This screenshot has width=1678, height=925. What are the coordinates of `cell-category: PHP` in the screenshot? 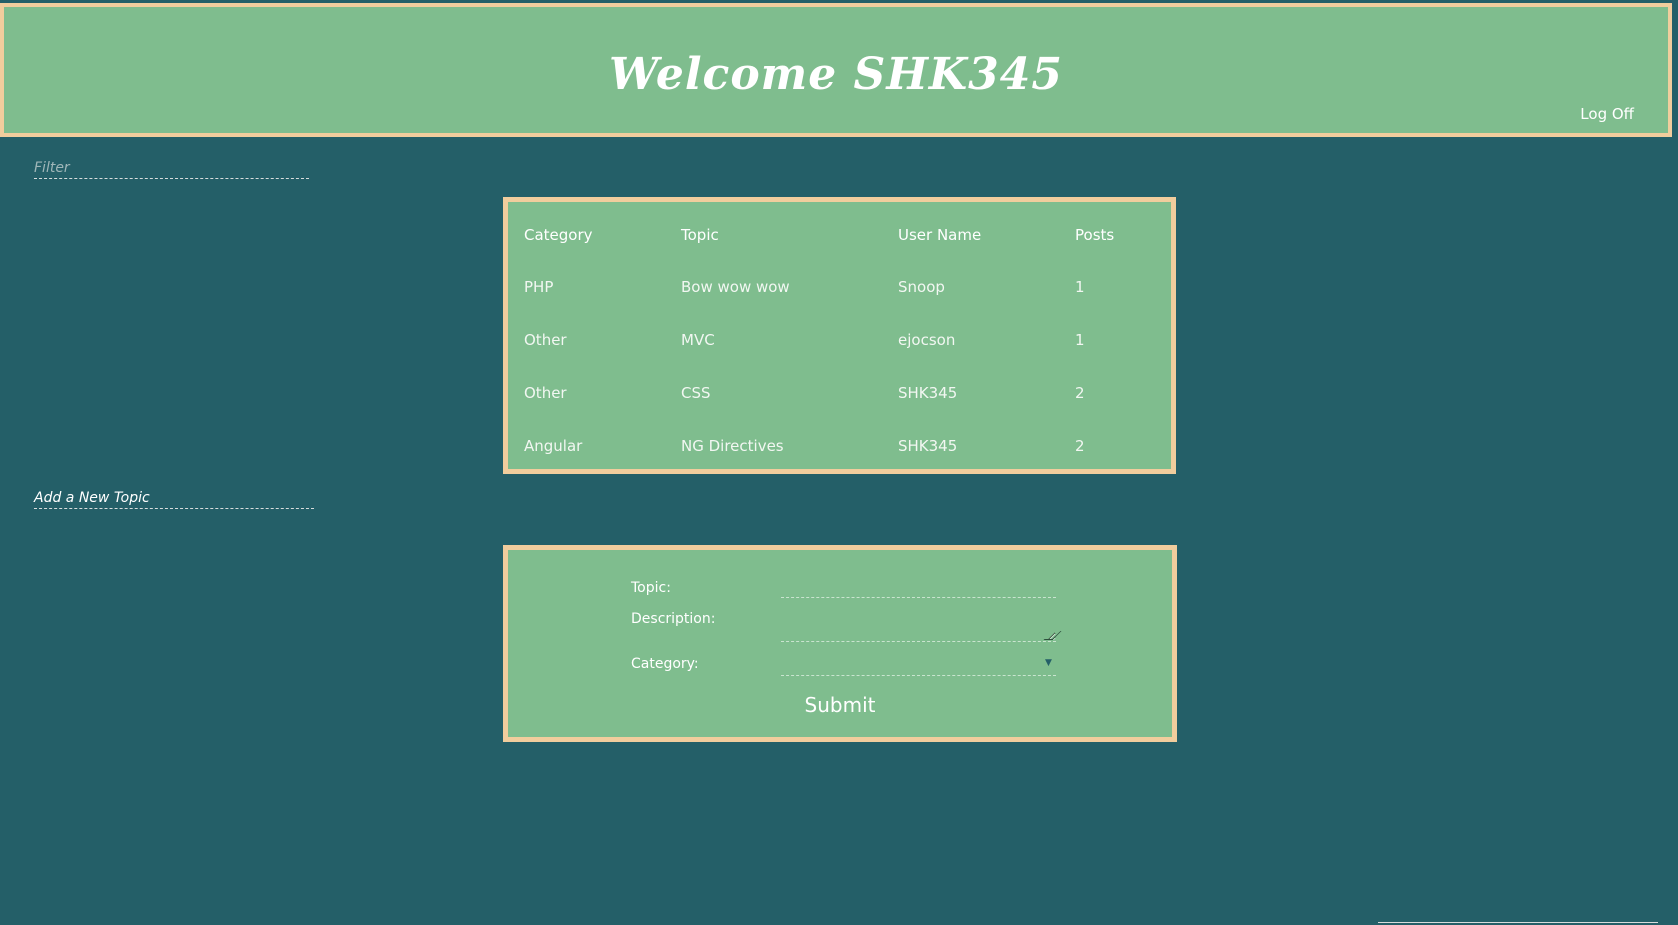 It's located at (539, 286).